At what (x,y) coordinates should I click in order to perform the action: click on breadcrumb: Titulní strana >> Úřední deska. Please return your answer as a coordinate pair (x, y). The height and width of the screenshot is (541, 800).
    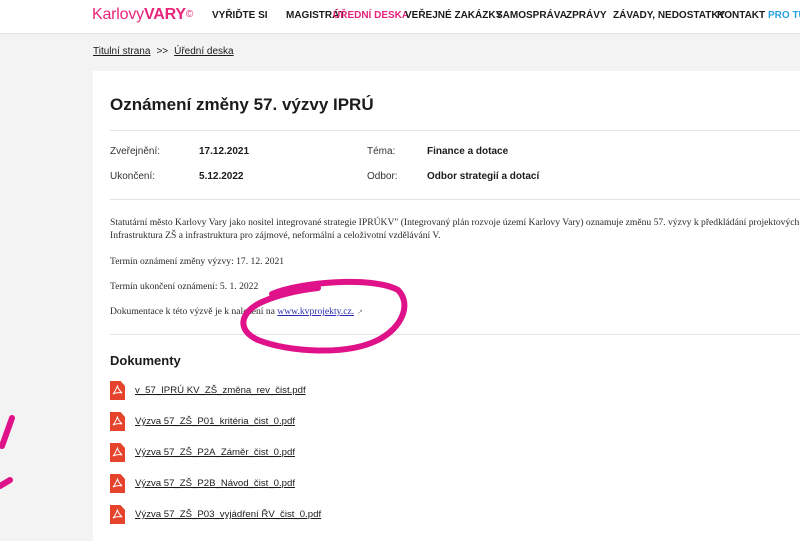
    Looking at the image, I should click on (163, 51).